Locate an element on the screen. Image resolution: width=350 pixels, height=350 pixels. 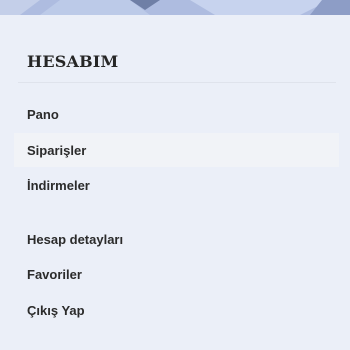
nav-item-orders: Siparişler is located at coordinates (176, 150).